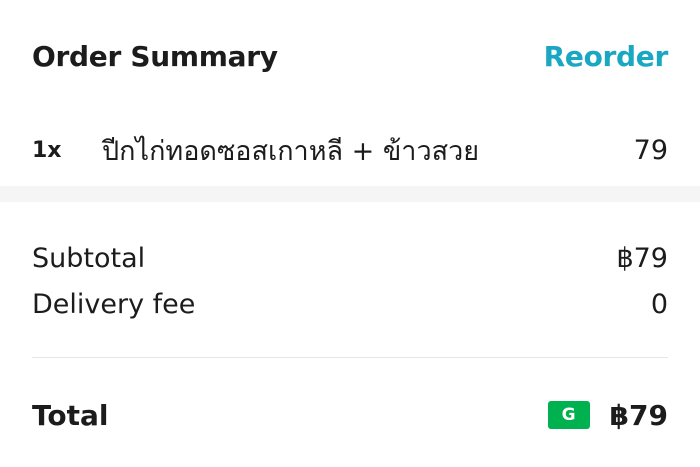 The width and height of the screenshot is (700, 467). What do you see at coordinates (350, 258) in the screenshot?
I see `subtotal-row: Subtotal ฿79` at bounding box center [350, 258].